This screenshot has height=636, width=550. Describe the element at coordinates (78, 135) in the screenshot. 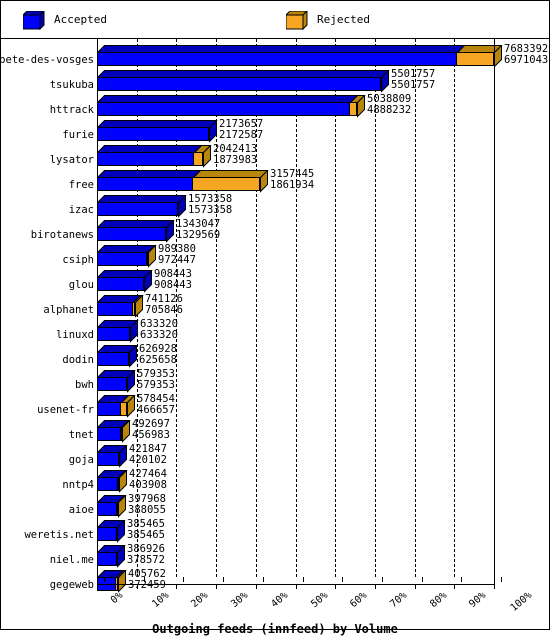

I see `bar-row-label: furie` at that location.